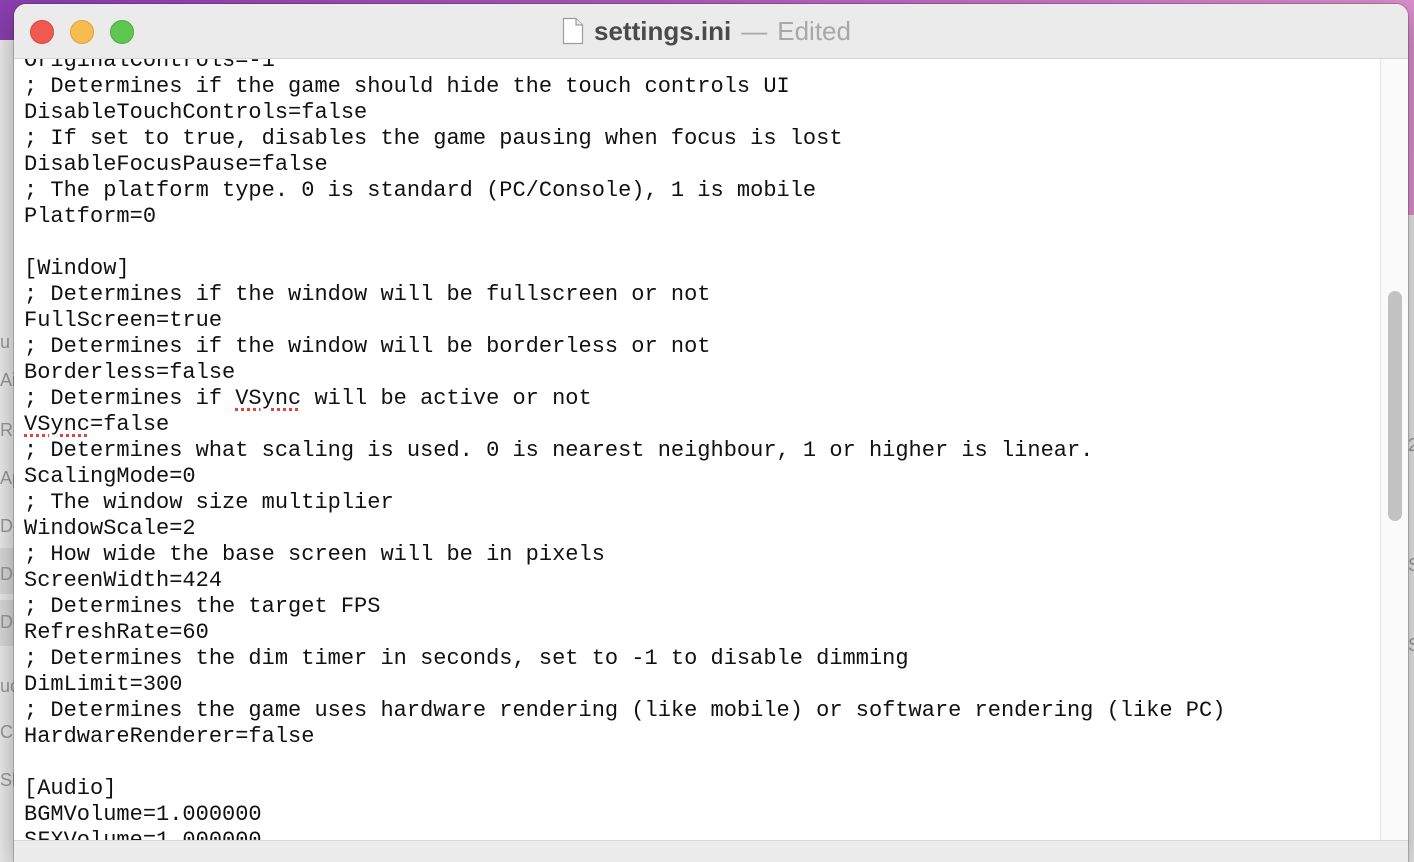  I want to click on text-line: ; Determines the target FPS, so click(624, 607).